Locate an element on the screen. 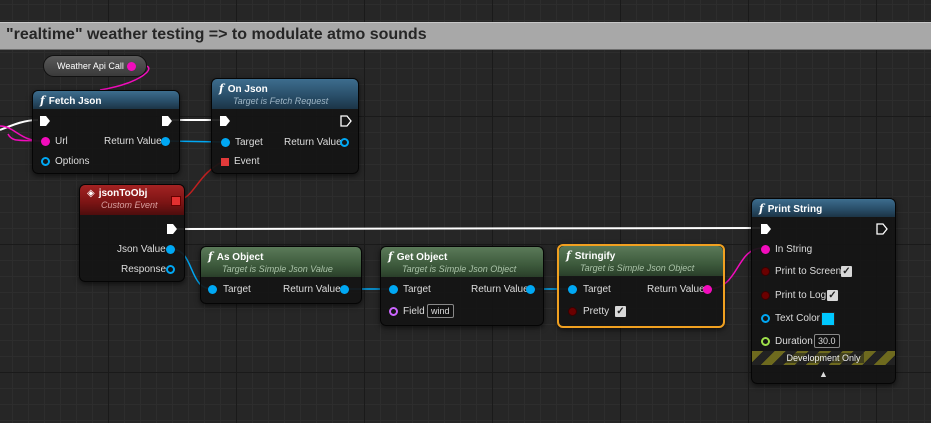 The height and width of the screenshot is (423, 931). print-to-screen-checkbox: ✓ is located at coordinates (846, 271).